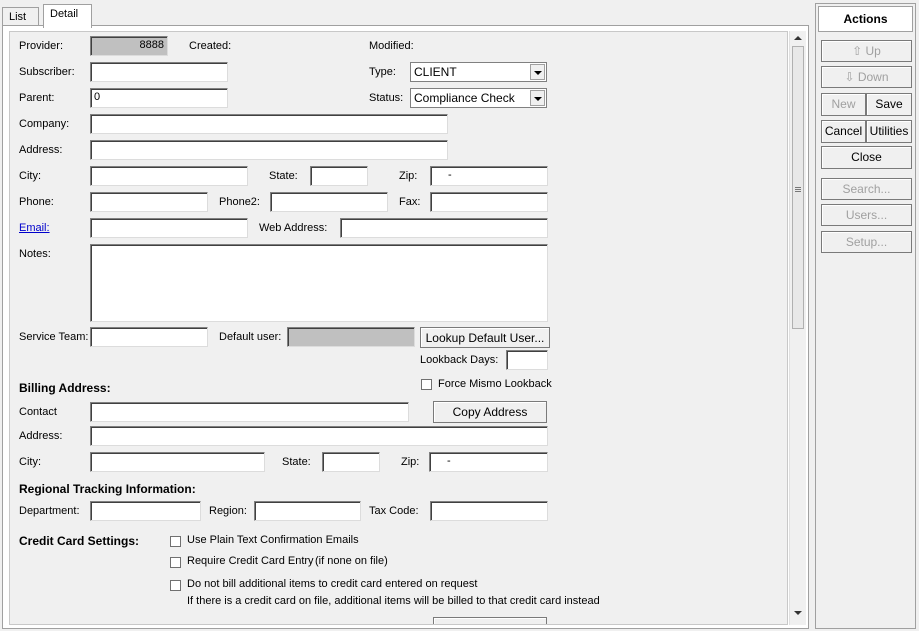  What do you see at coordinates (177, 462) in the screenshot?
I see `billing-city-field` at bounding box center [177, 462].